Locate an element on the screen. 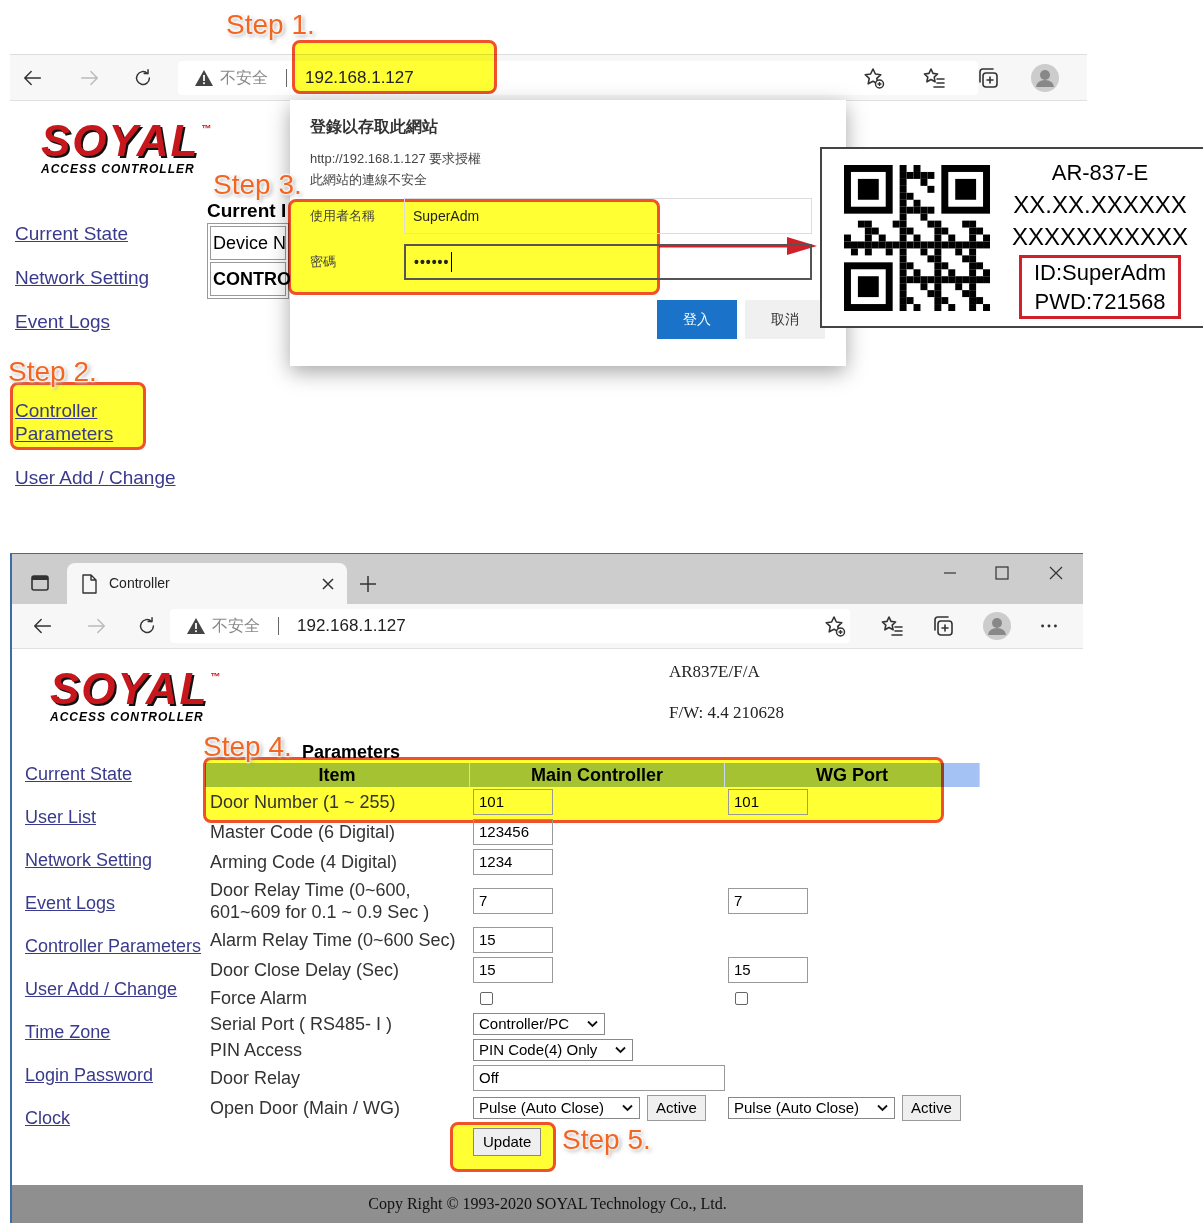  field-label: 使用者名稱 is located at coordinates (343, 216).